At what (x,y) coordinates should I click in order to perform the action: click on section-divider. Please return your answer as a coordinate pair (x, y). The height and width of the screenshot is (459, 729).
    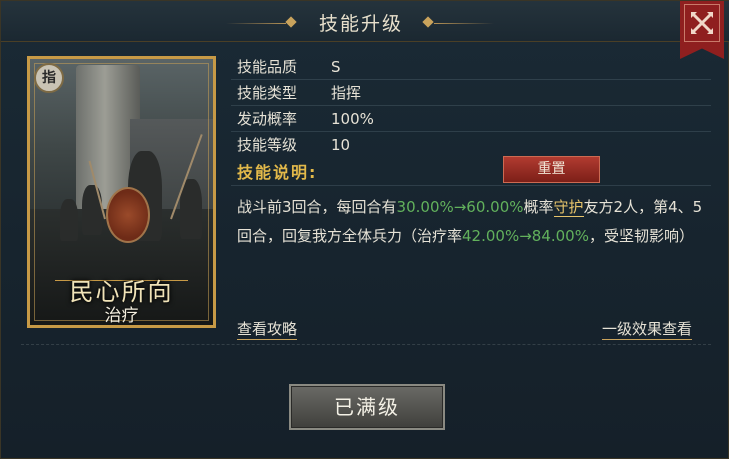
    Looking at the image, I should click on (366, 344).